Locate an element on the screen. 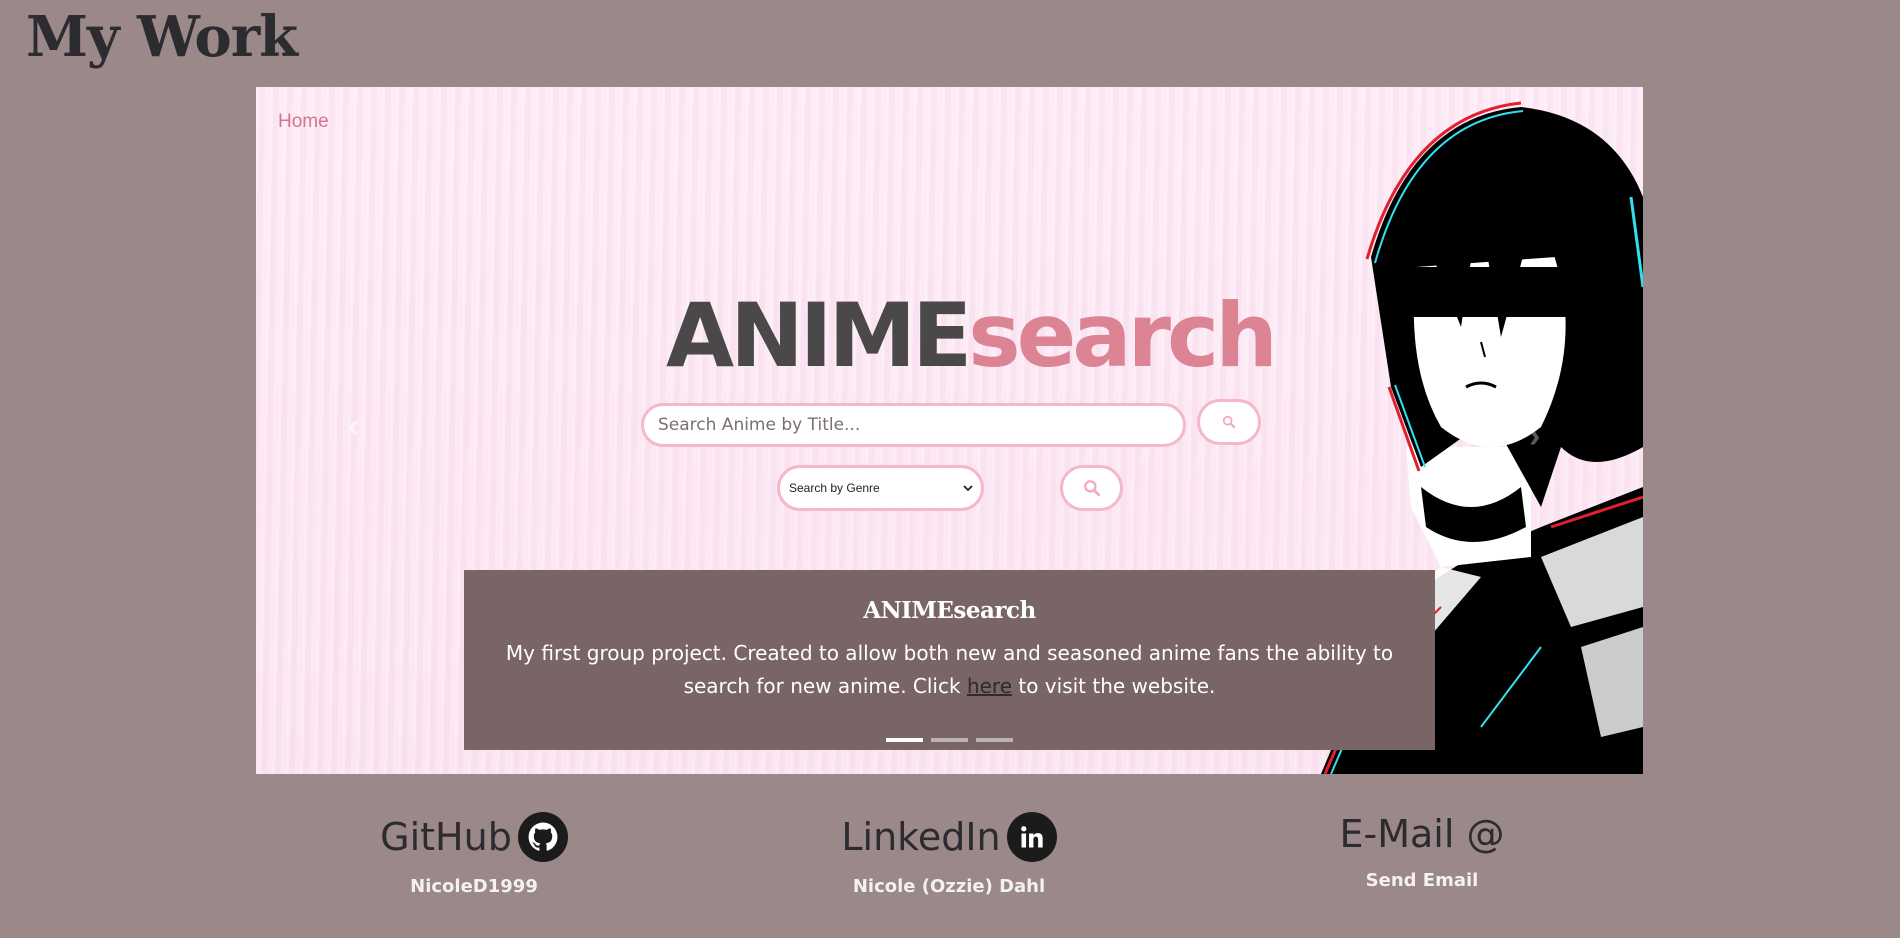 The image size is (1900, 938). animesearch-logo: ANIMEsearch is located at coordinates (972, 336).